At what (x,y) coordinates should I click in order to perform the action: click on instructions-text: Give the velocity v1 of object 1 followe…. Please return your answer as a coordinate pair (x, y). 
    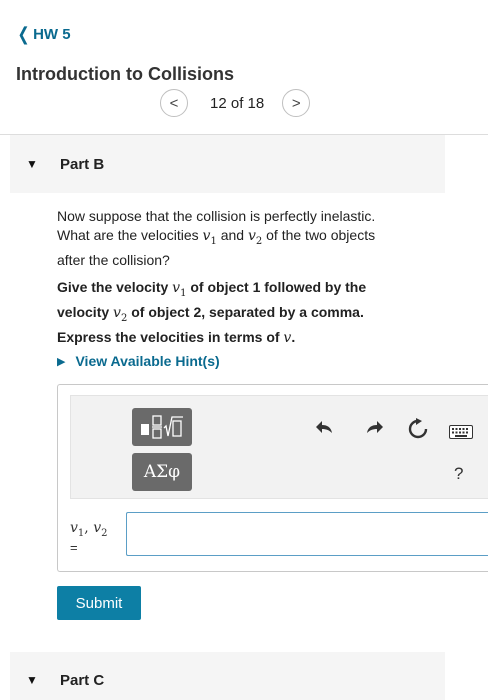
    Looking at the image, I should click on (247, 313).